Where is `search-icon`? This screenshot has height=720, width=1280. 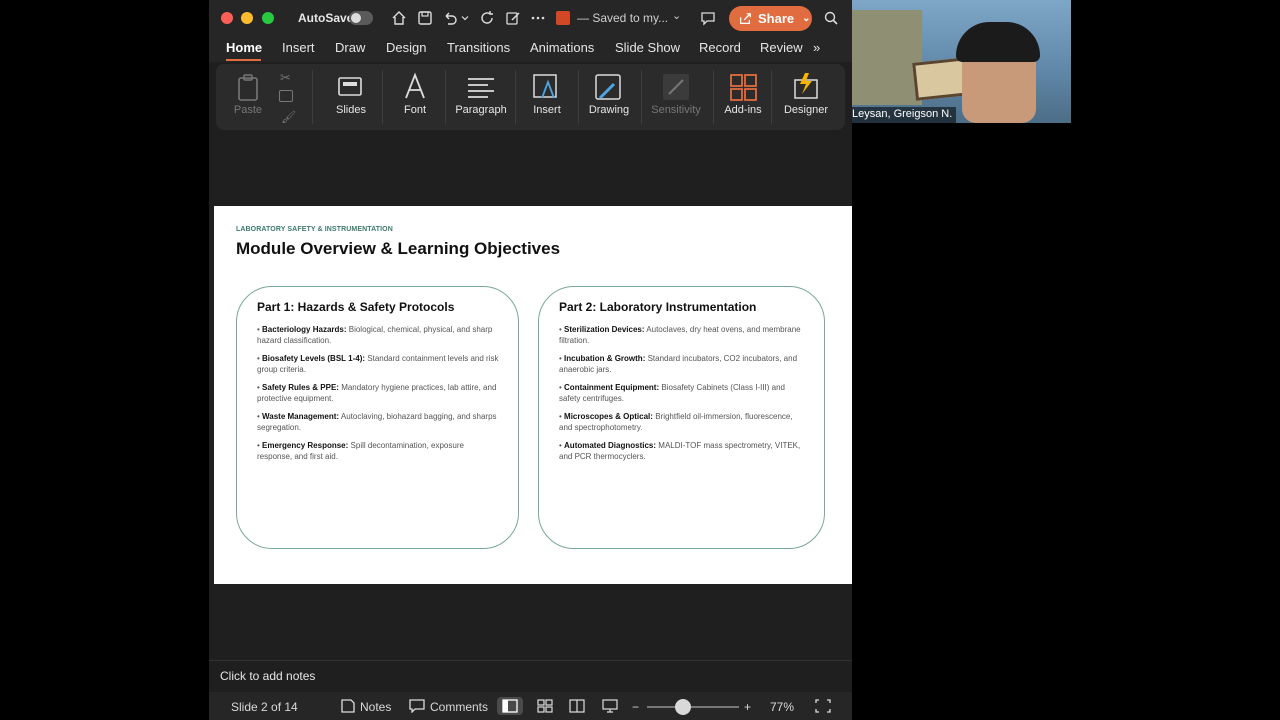
search-icon is located at coordinates (831, 18).